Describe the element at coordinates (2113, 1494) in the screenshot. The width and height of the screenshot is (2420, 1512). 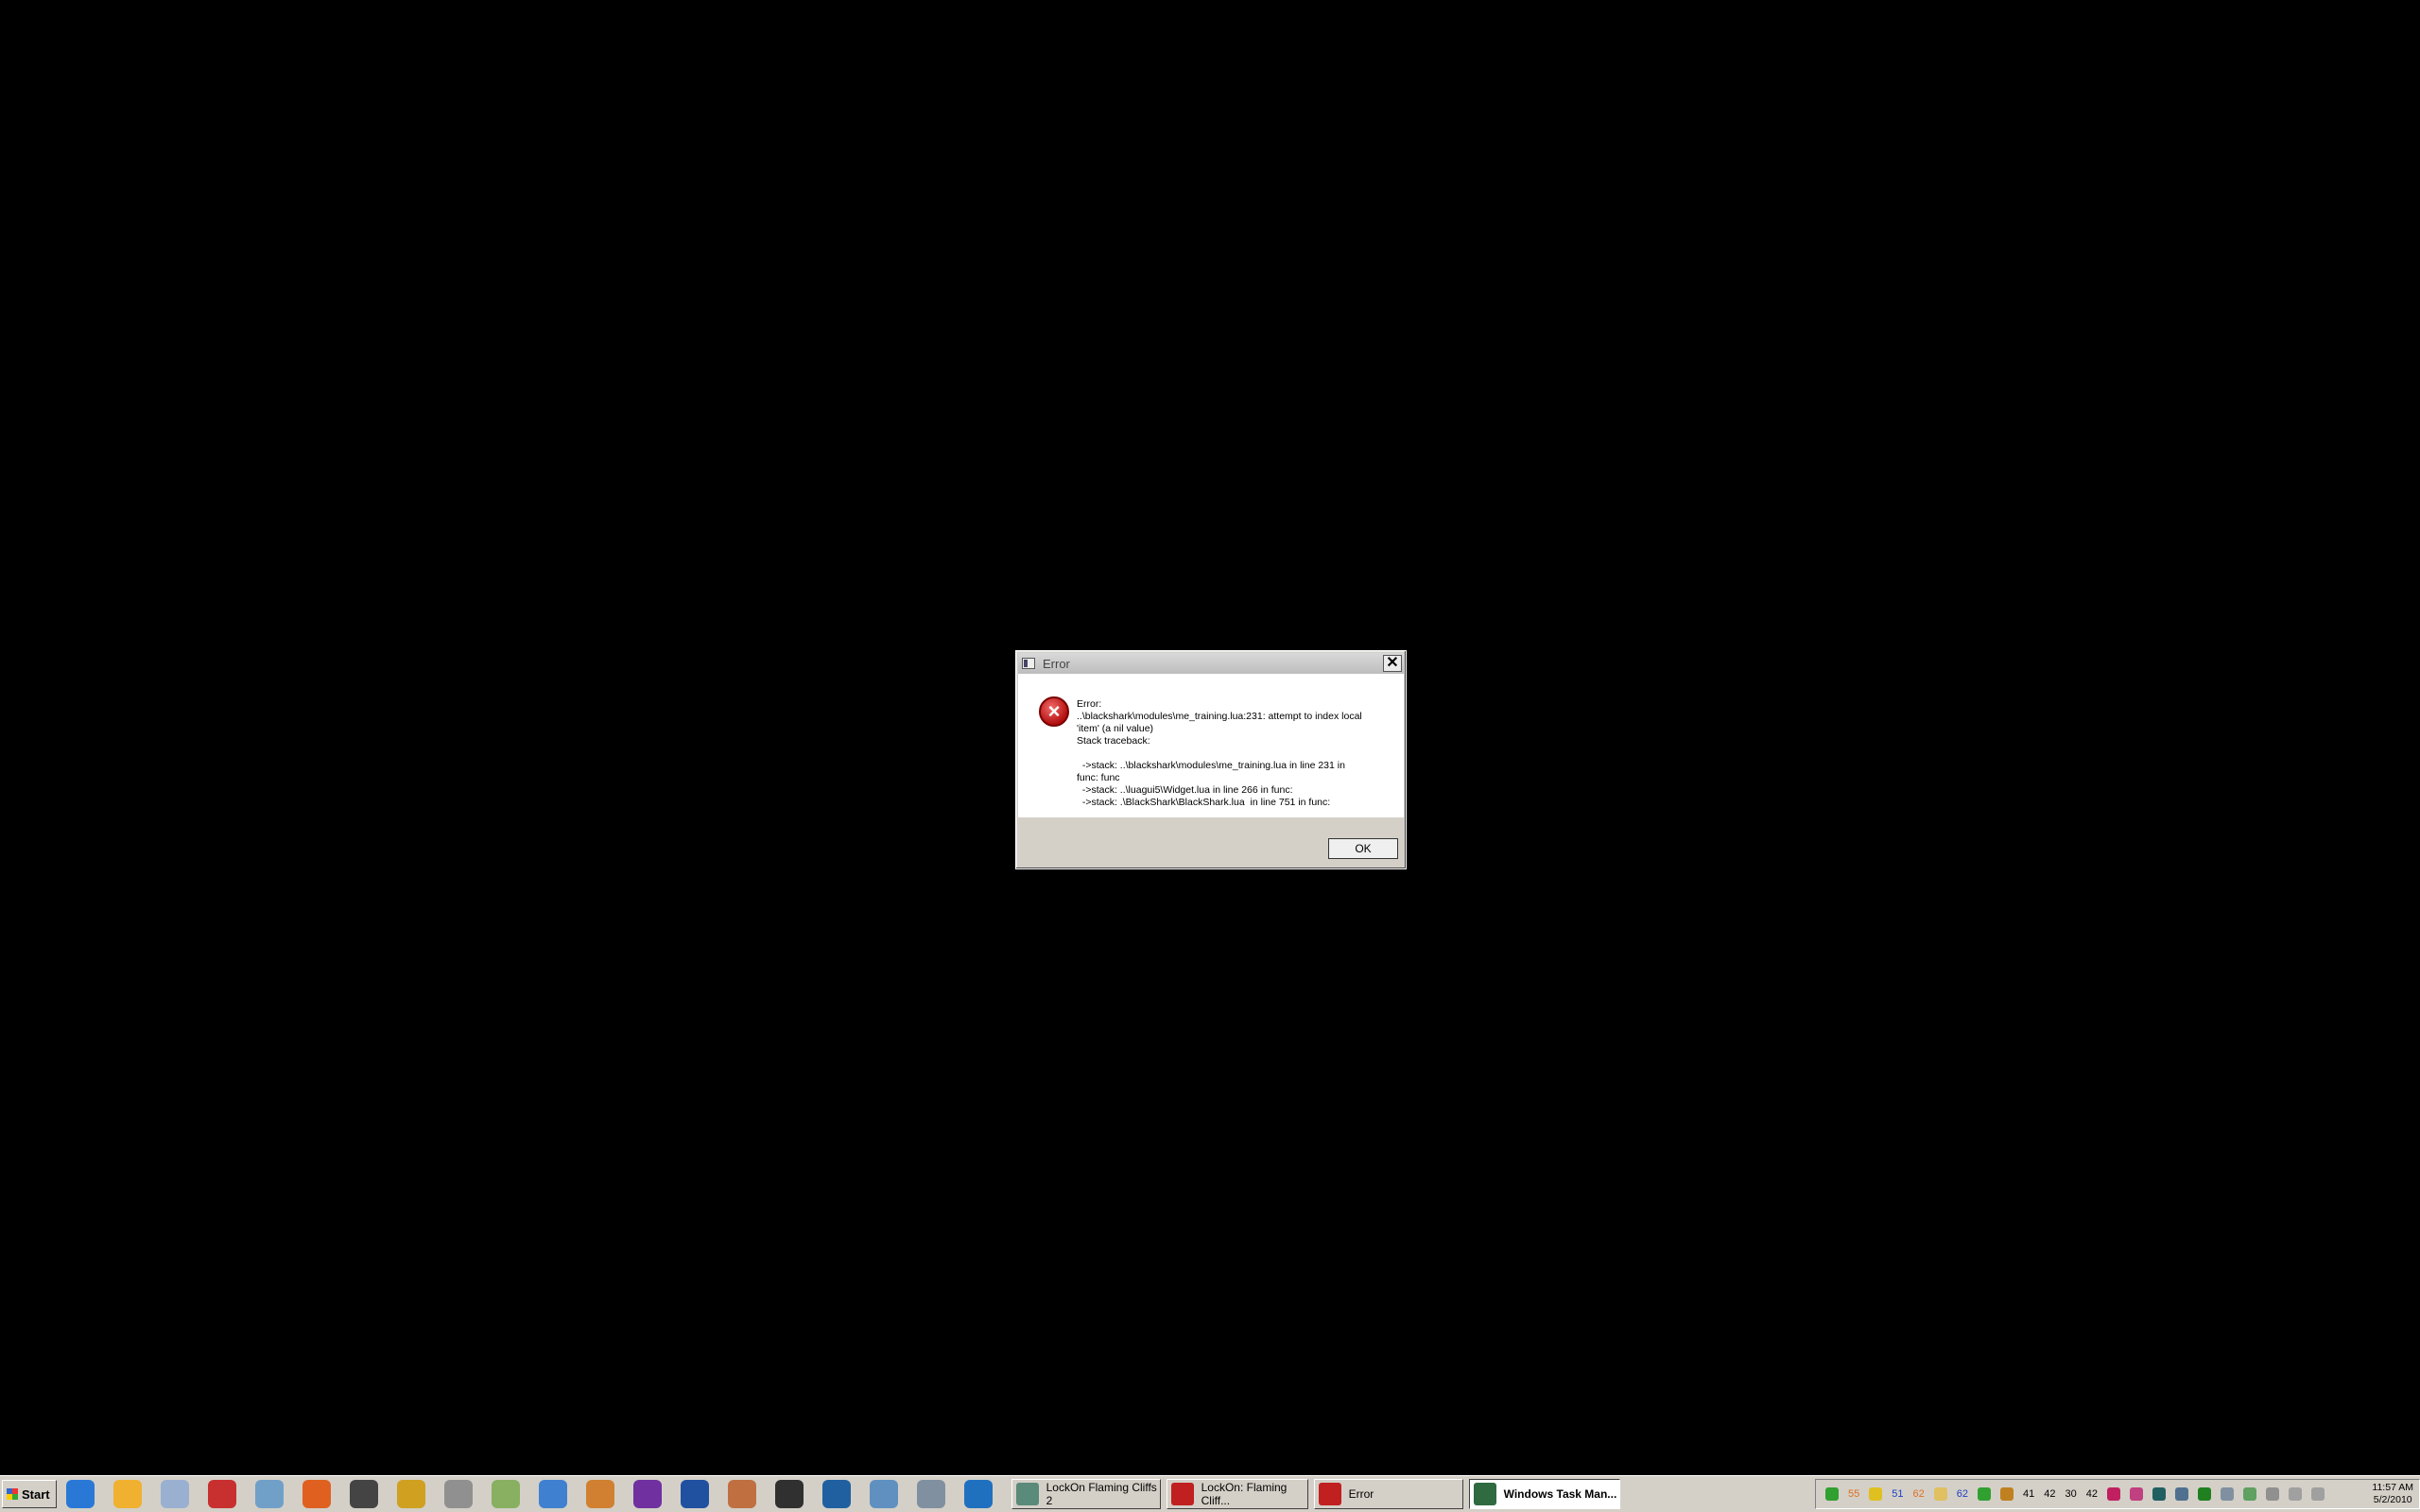
I see `tray-app-icon` at that location.